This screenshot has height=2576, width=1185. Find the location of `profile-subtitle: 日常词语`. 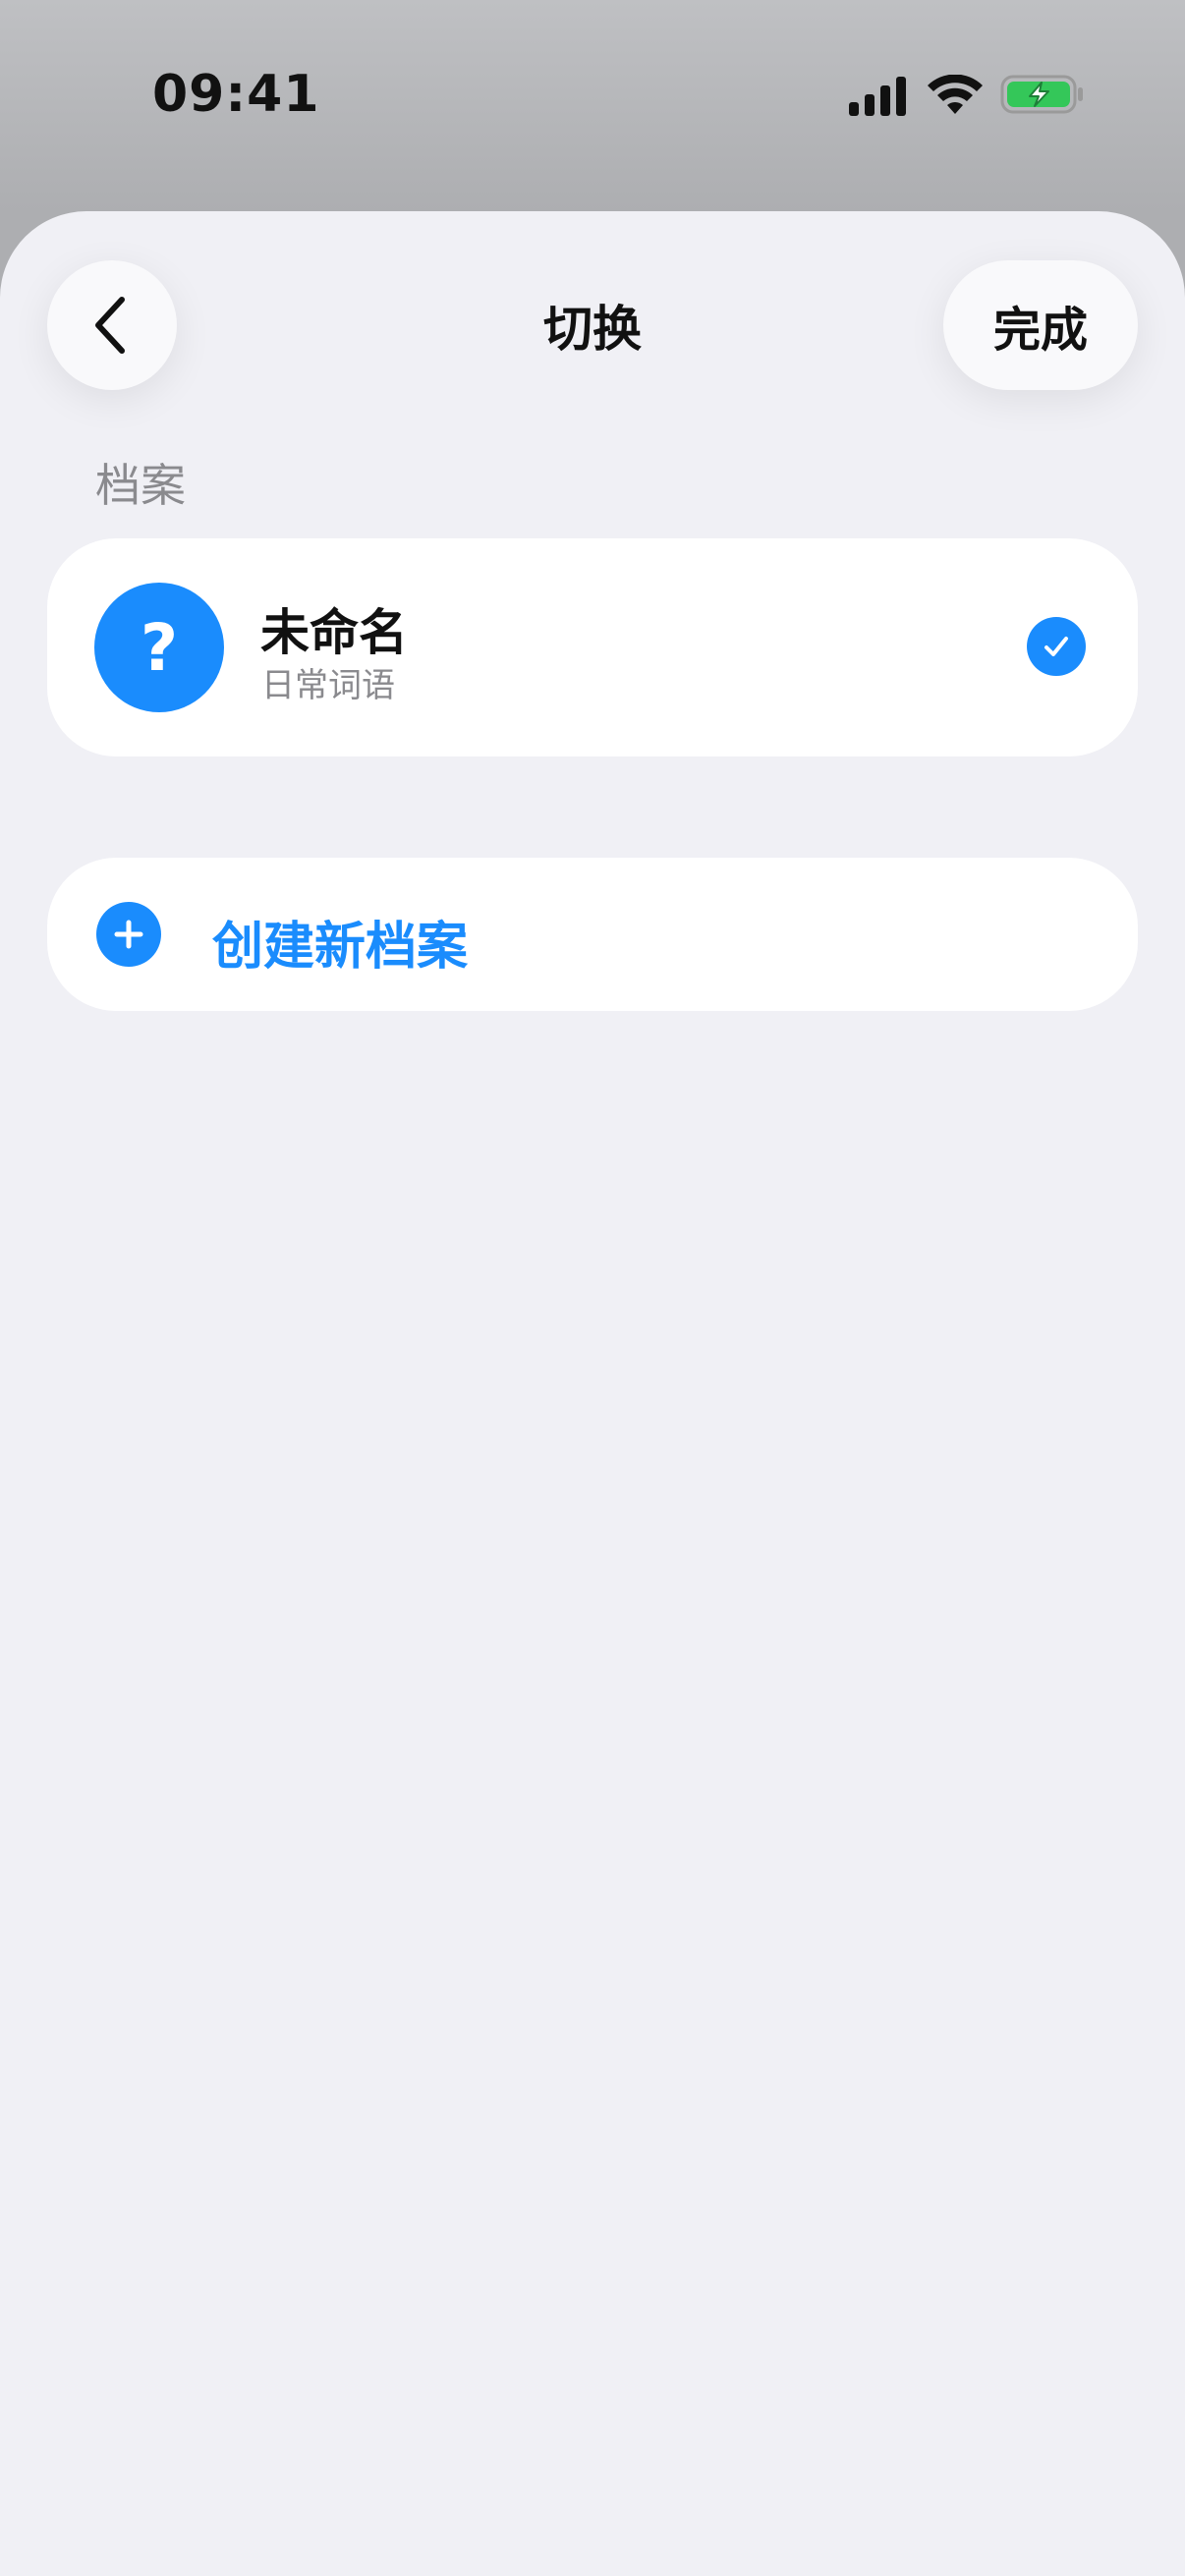

profile-subtitle: 日常词语 is located at coordinates (328, 685).